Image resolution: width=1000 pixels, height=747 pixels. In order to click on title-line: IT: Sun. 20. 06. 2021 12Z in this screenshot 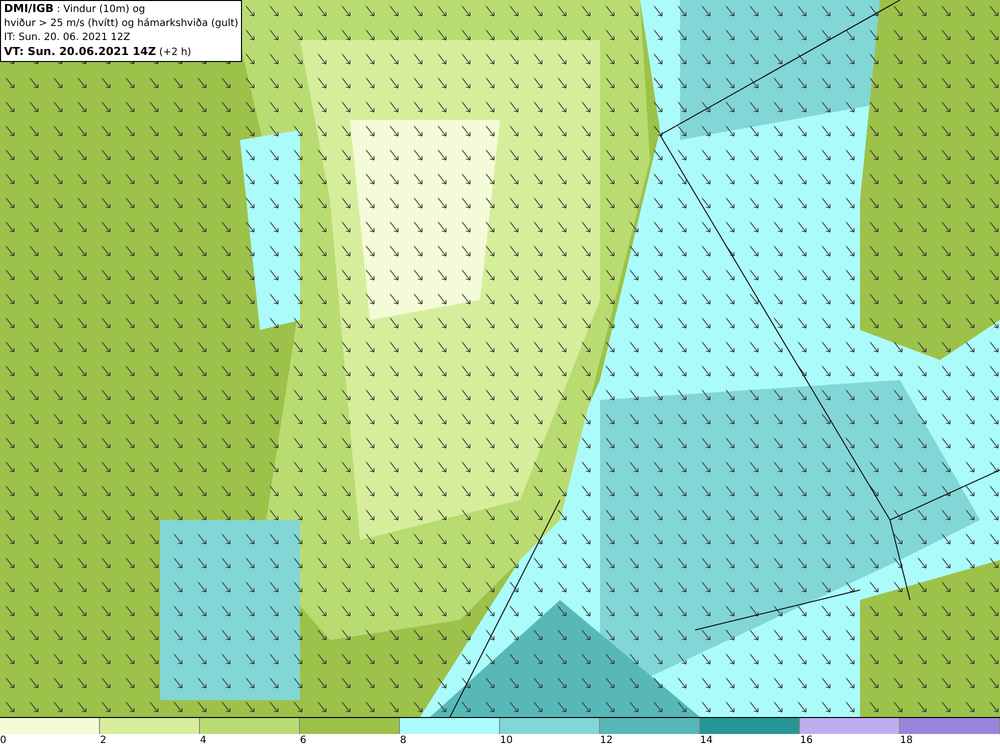, I will do `click(68, 38)`.